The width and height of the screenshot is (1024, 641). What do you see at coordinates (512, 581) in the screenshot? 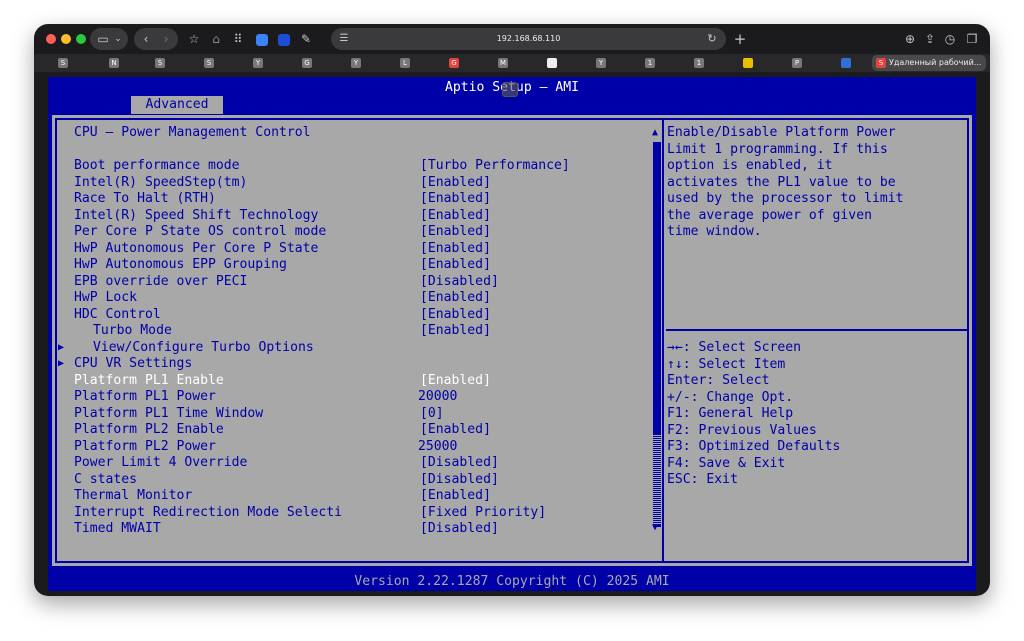
I see `bios-footer: Version 2.22.1287 Copyright (C) 2025 AMI` at bounding box center [512, 581].